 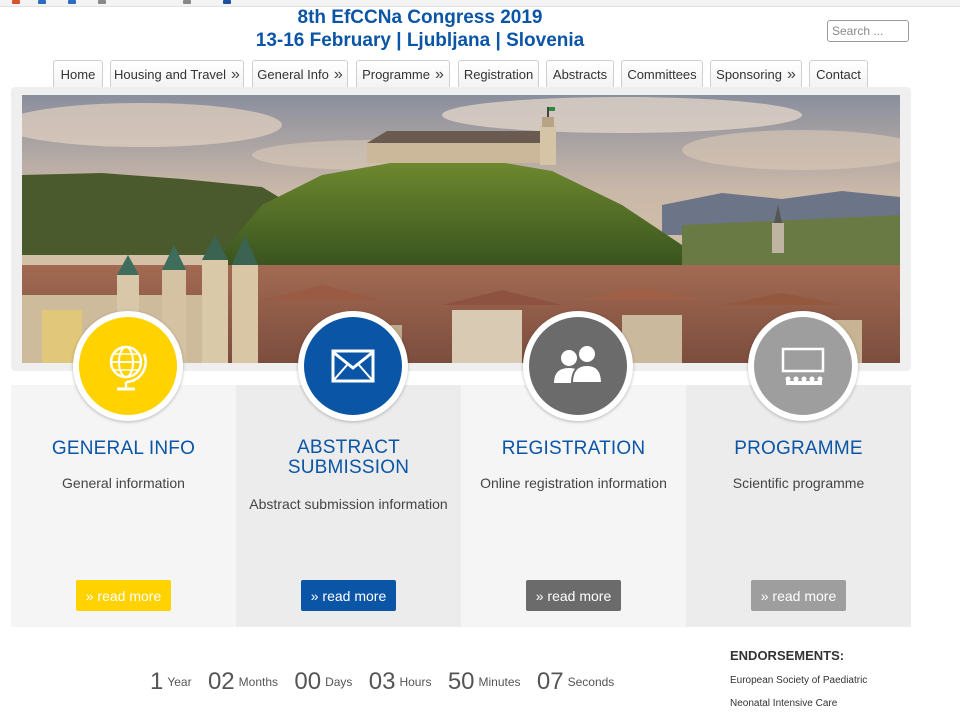 I want to click on nav-item-general-info: General Info », so click(x=300, y=73).